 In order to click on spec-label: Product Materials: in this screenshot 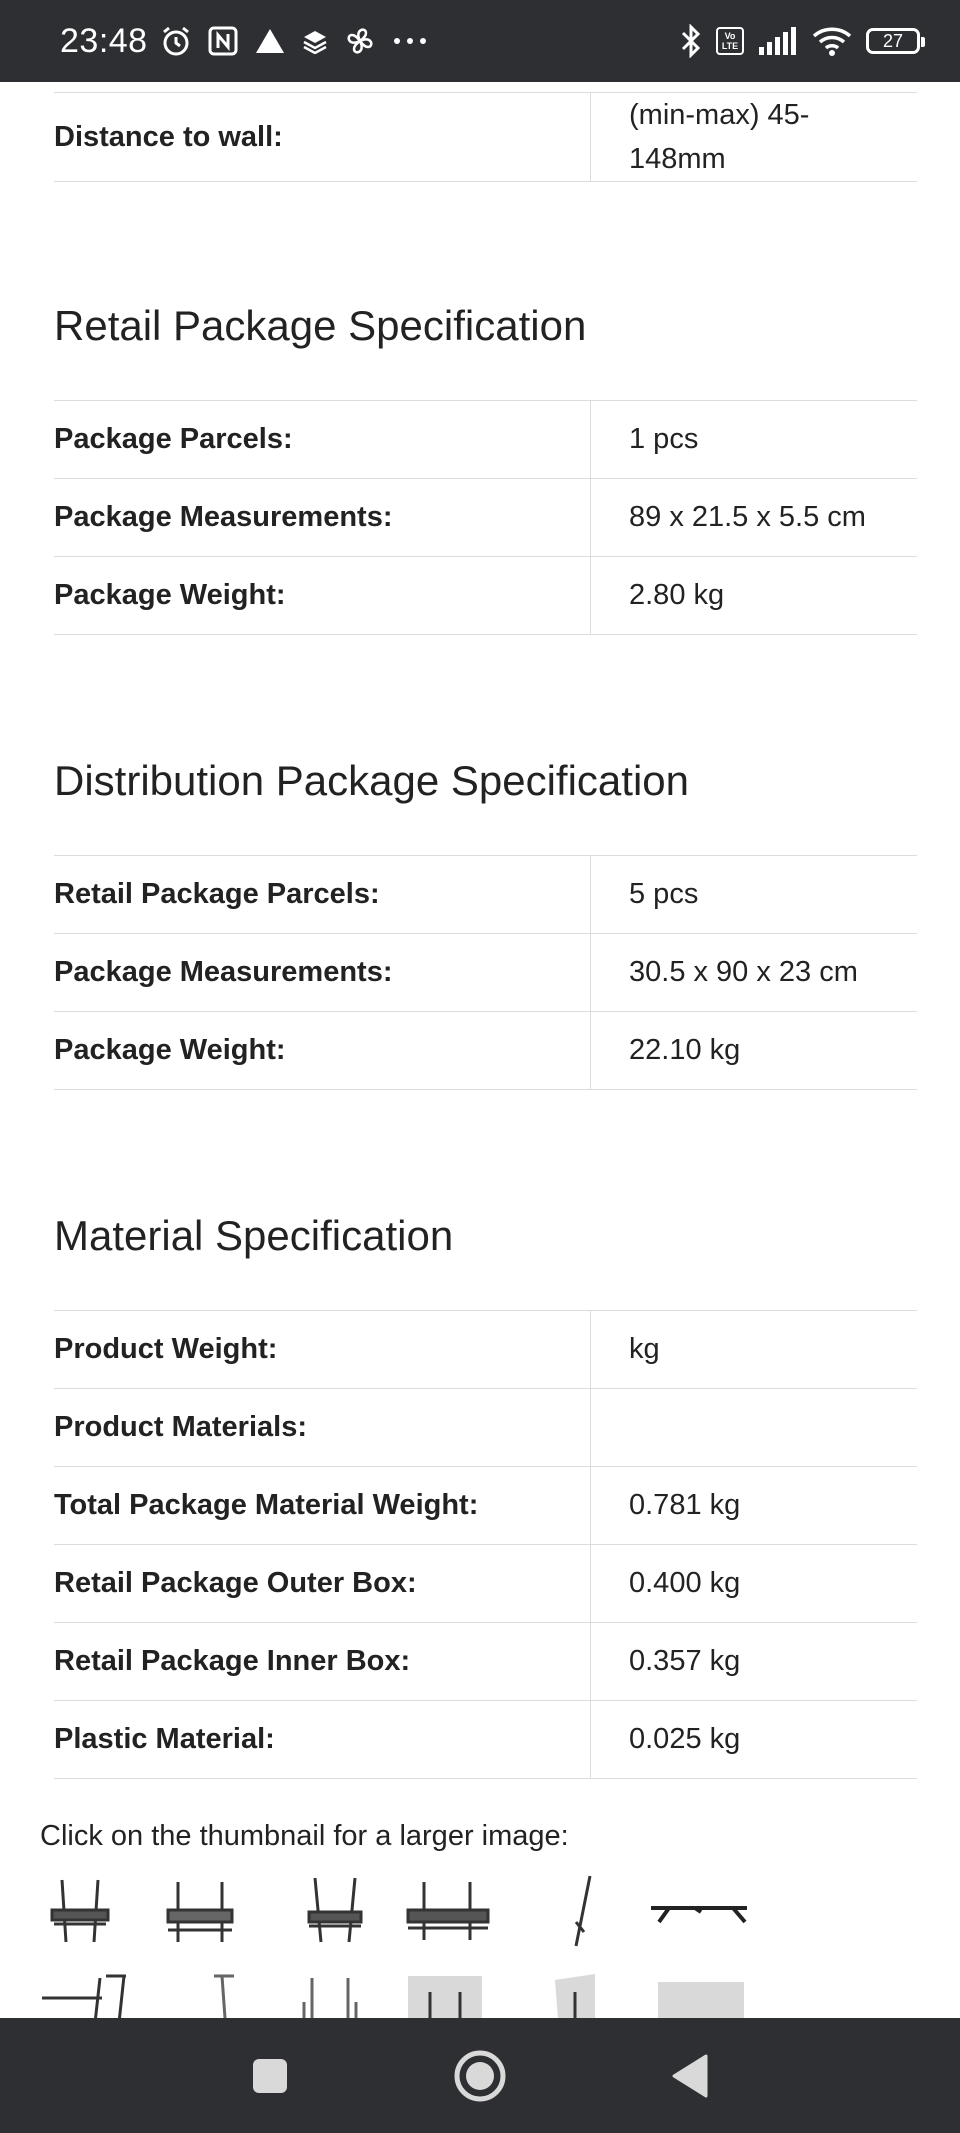, I will do `click(322, 1427)`.